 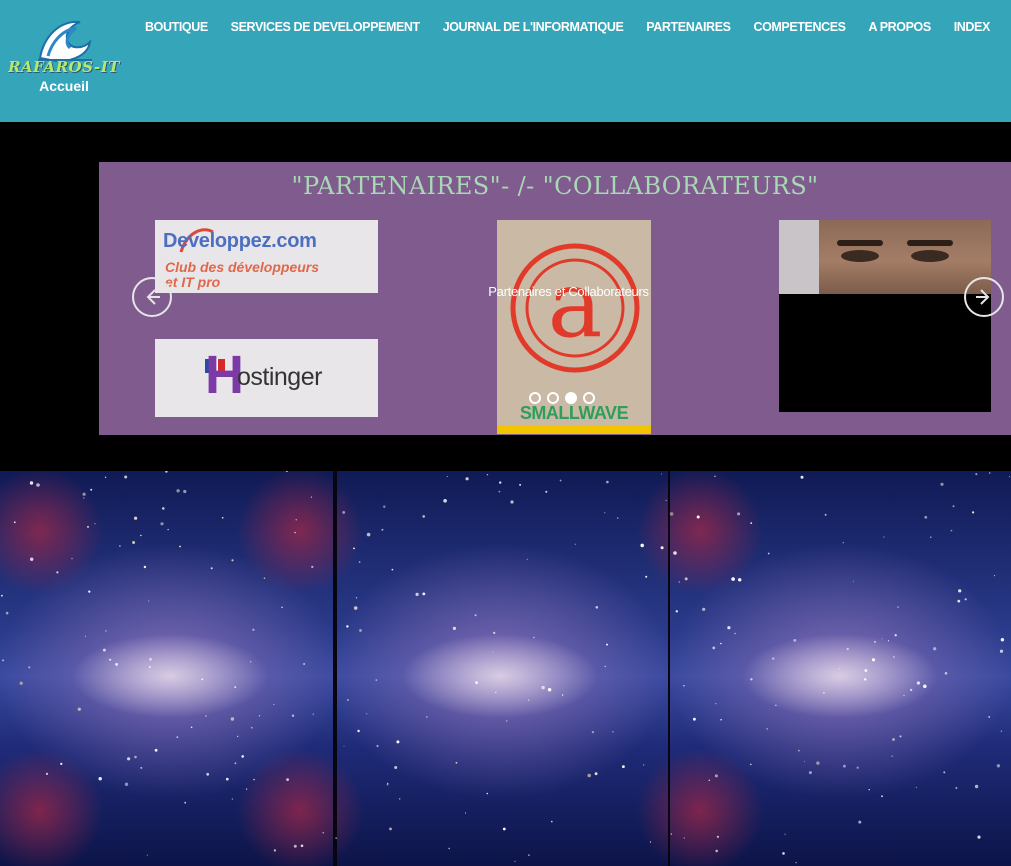 What do you see at coordinates (885, 316) in the screenshot?
I see `collaborator-portrait` at bounding box center [885, 316].